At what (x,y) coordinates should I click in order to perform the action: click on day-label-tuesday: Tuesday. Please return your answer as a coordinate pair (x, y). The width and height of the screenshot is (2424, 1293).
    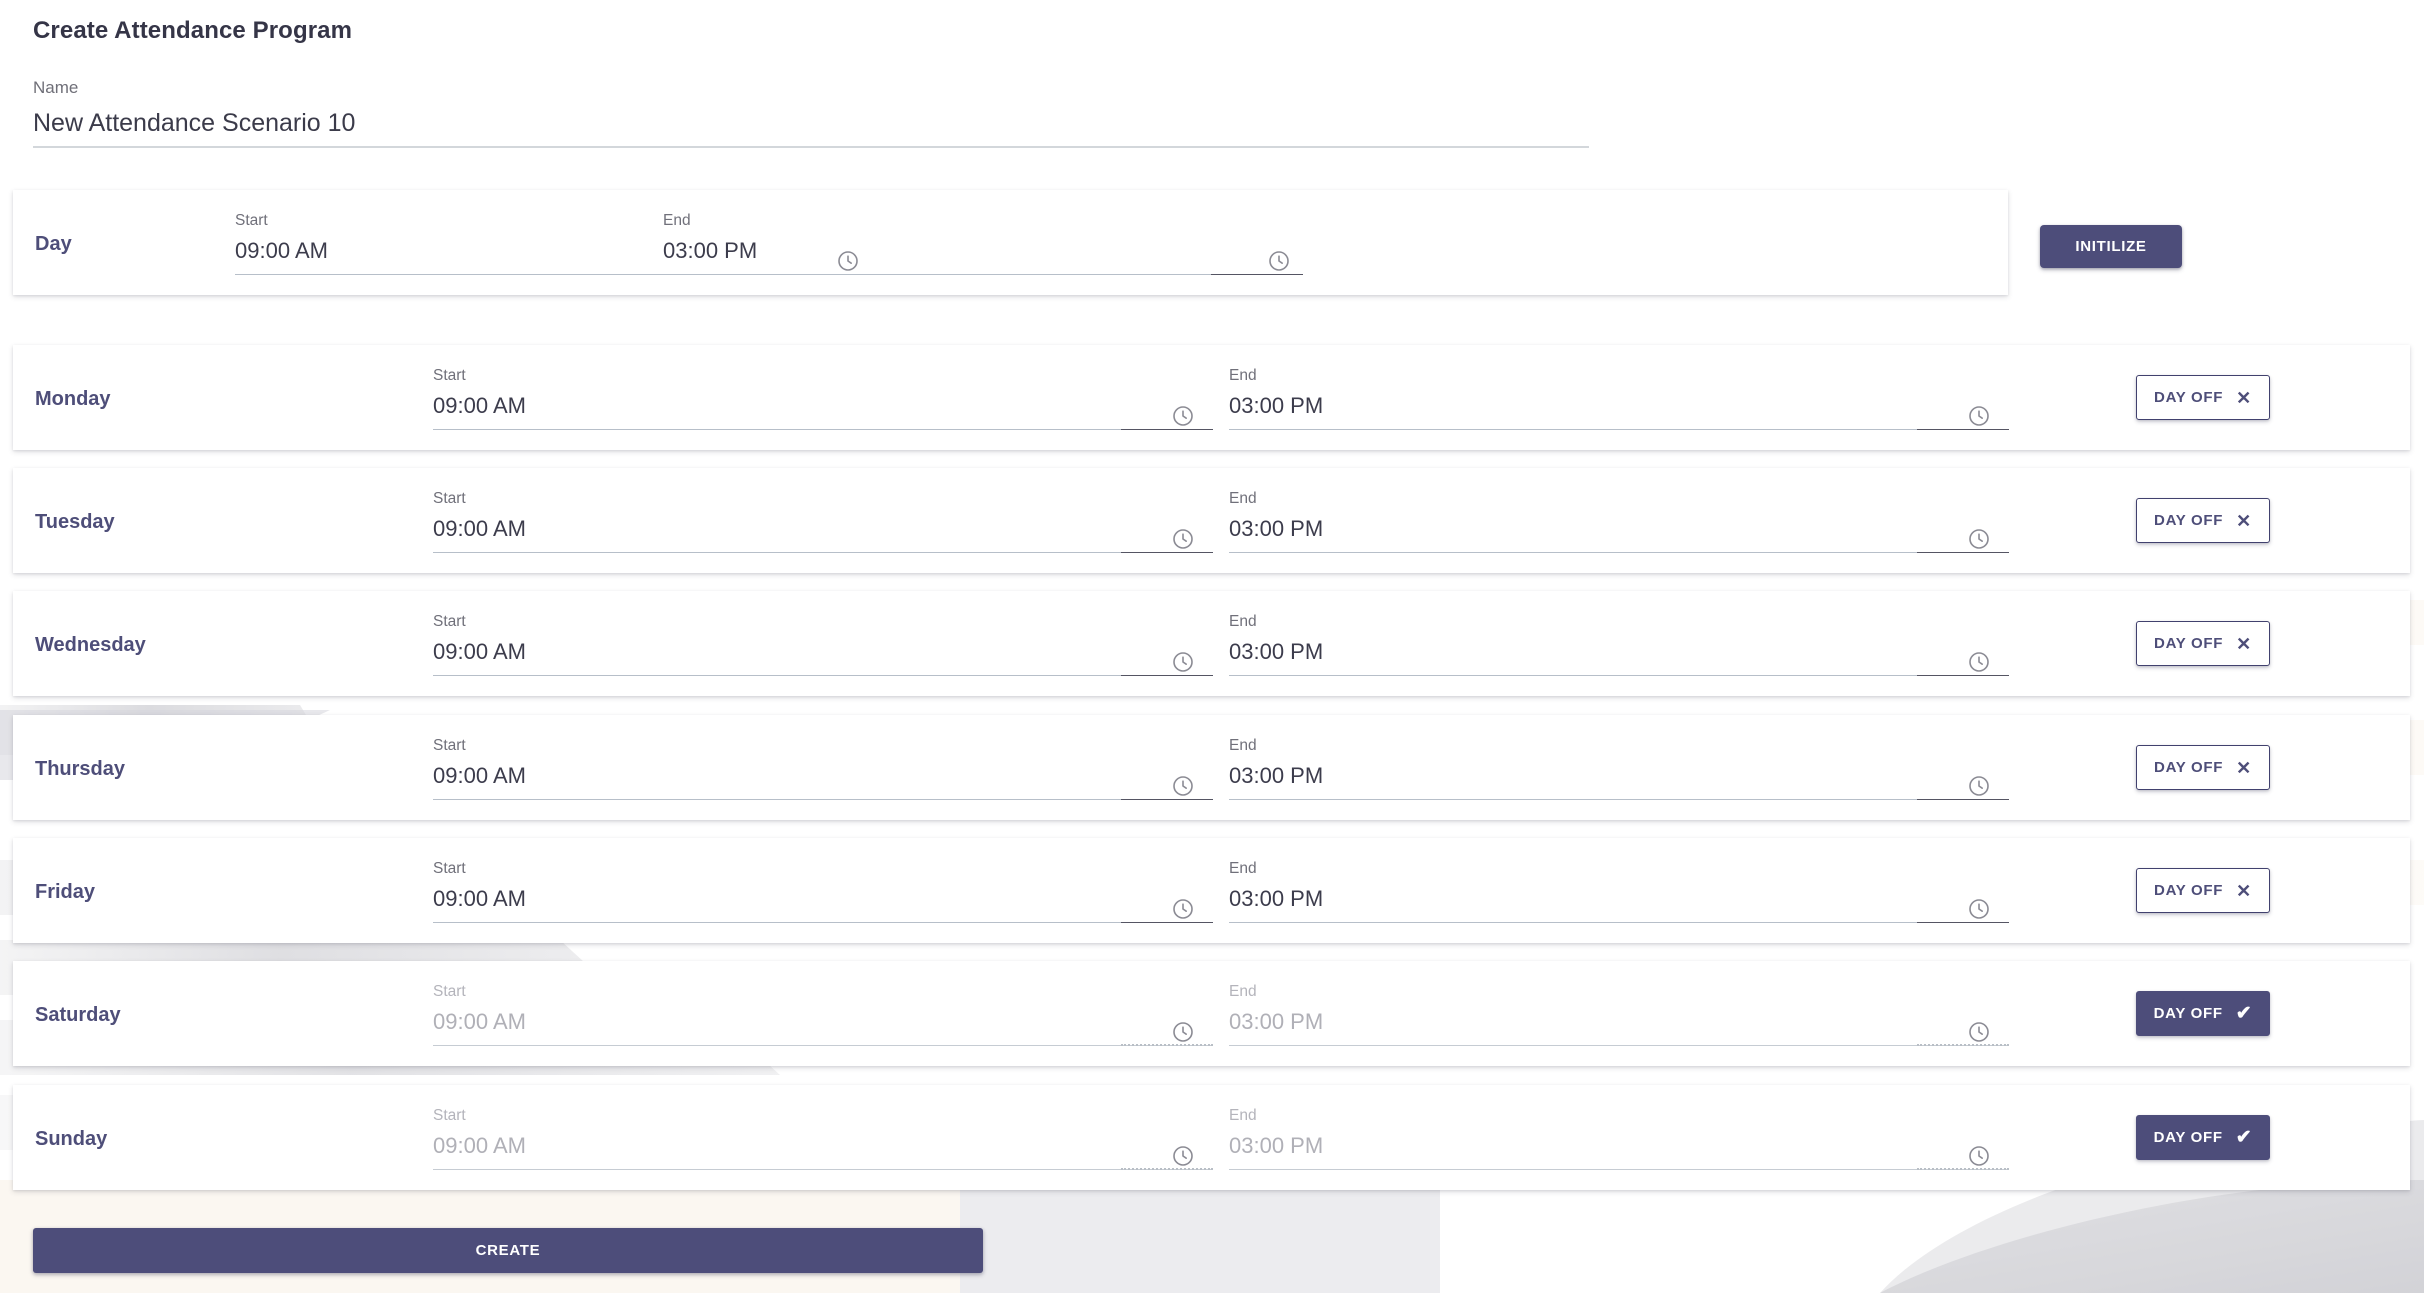
    Looking at the image, I should click on (75, 522).